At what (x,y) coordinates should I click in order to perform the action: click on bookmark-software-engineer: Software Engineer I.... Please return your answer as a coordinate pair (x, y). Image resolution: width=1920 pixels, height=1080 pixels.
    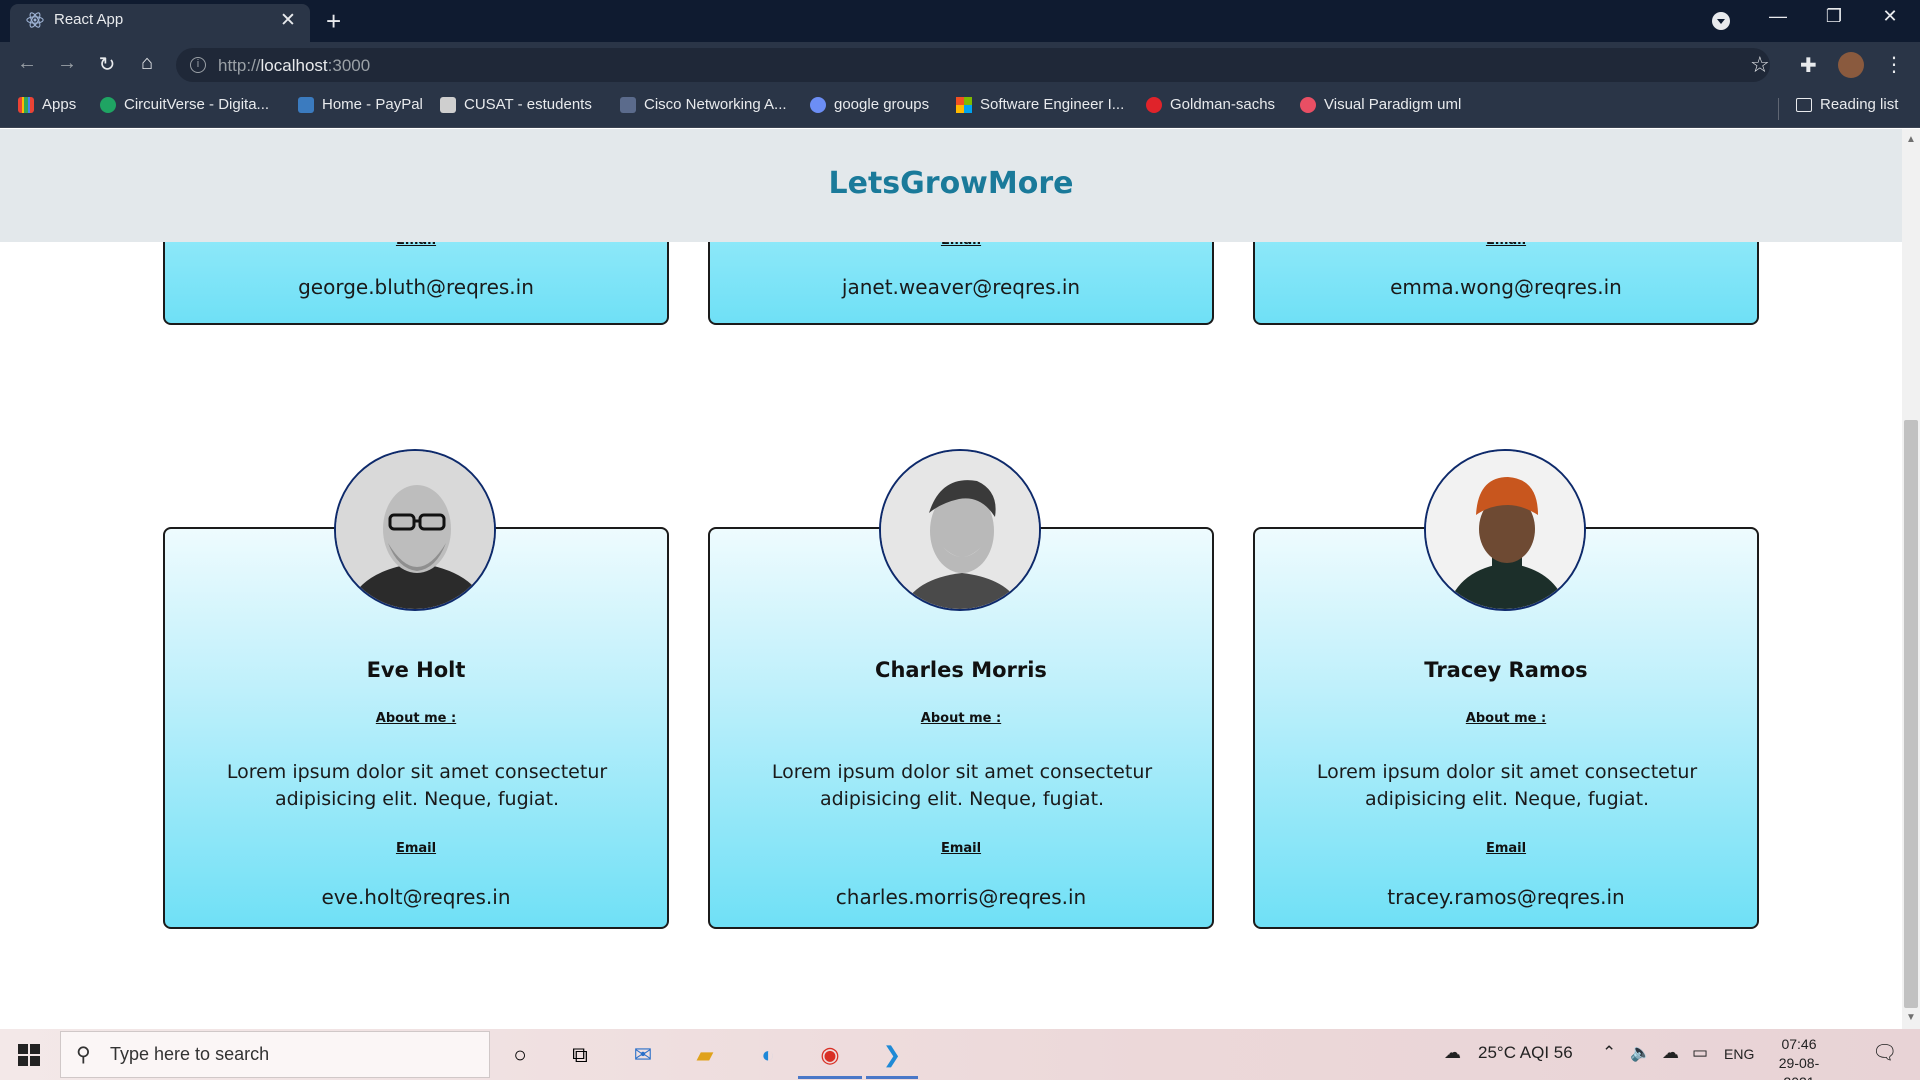
    Looking at the image, I should click on (1040, 104).